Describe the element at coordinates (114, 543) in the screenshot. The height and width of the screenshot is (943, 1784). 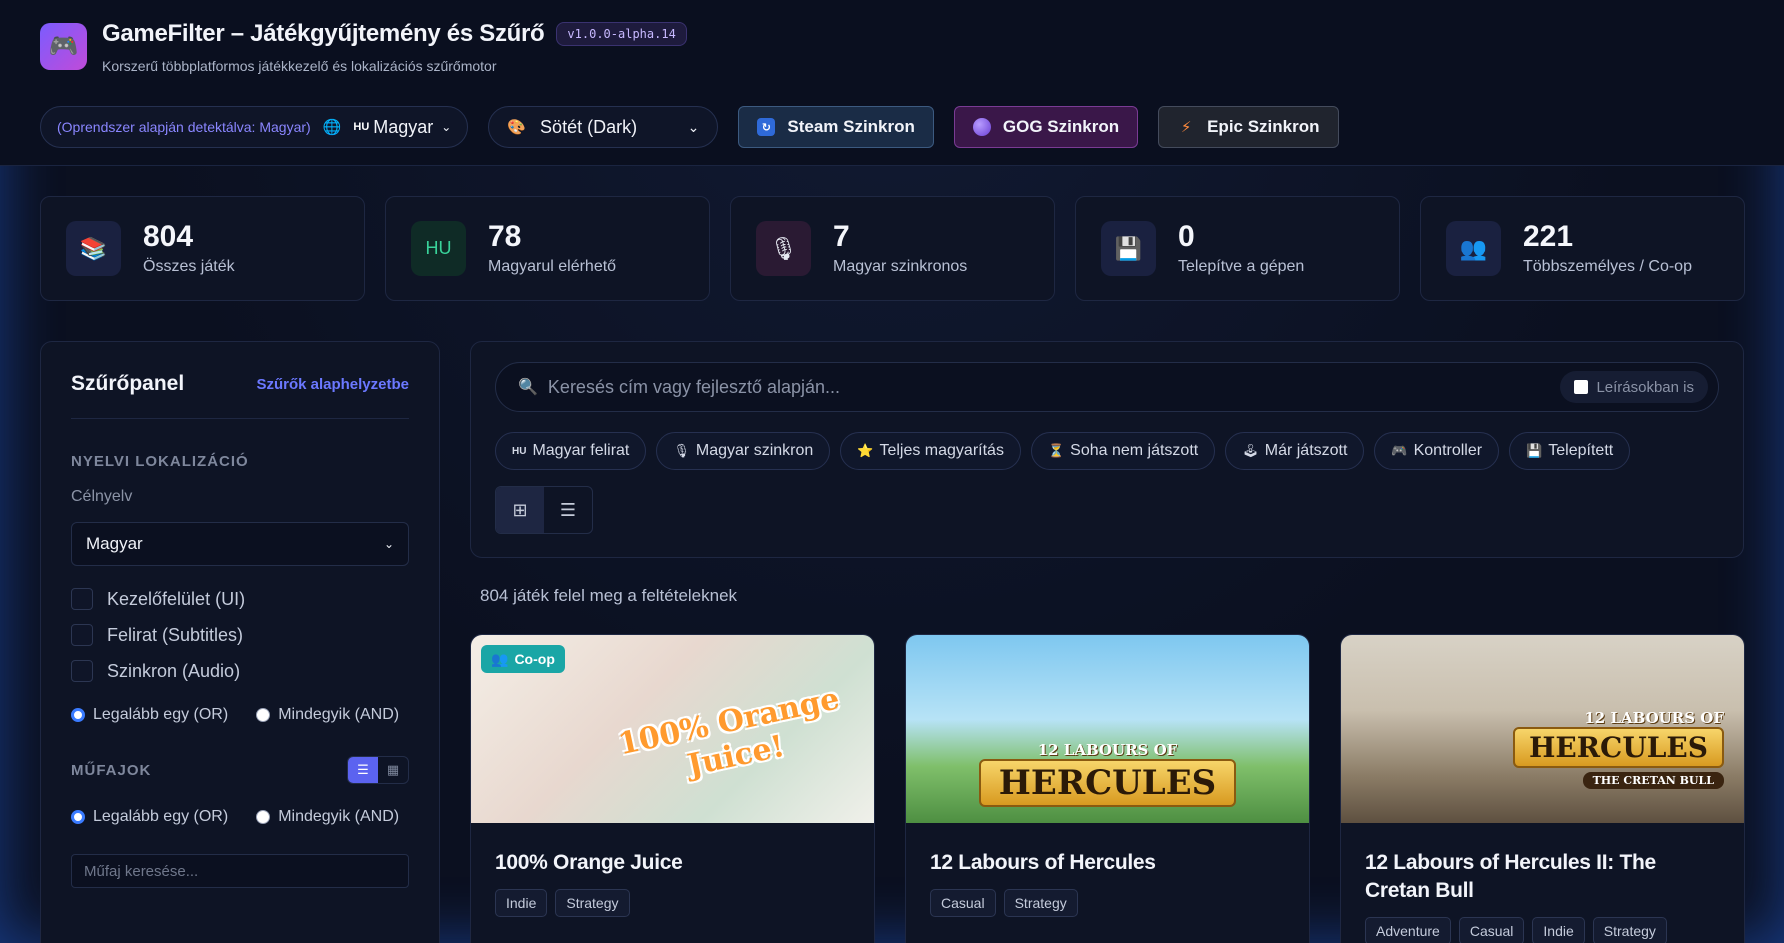
I see `target-language-value: Magyar` at that location.